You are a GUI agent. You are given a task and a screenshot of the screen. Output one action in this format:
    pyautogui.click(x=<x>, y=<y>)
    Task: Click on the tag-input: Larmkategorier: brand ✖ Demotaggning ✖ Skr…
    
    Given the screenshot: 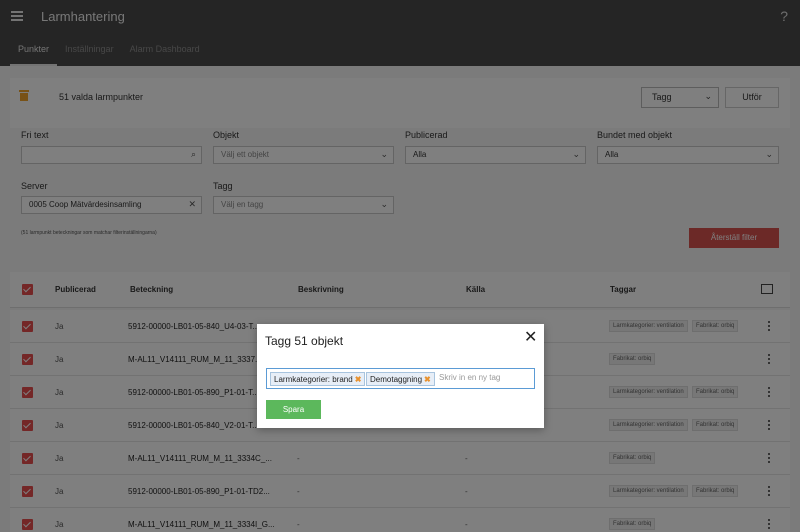 What is the action you would take?
    pyautogui.click(x=400, y=378)
    